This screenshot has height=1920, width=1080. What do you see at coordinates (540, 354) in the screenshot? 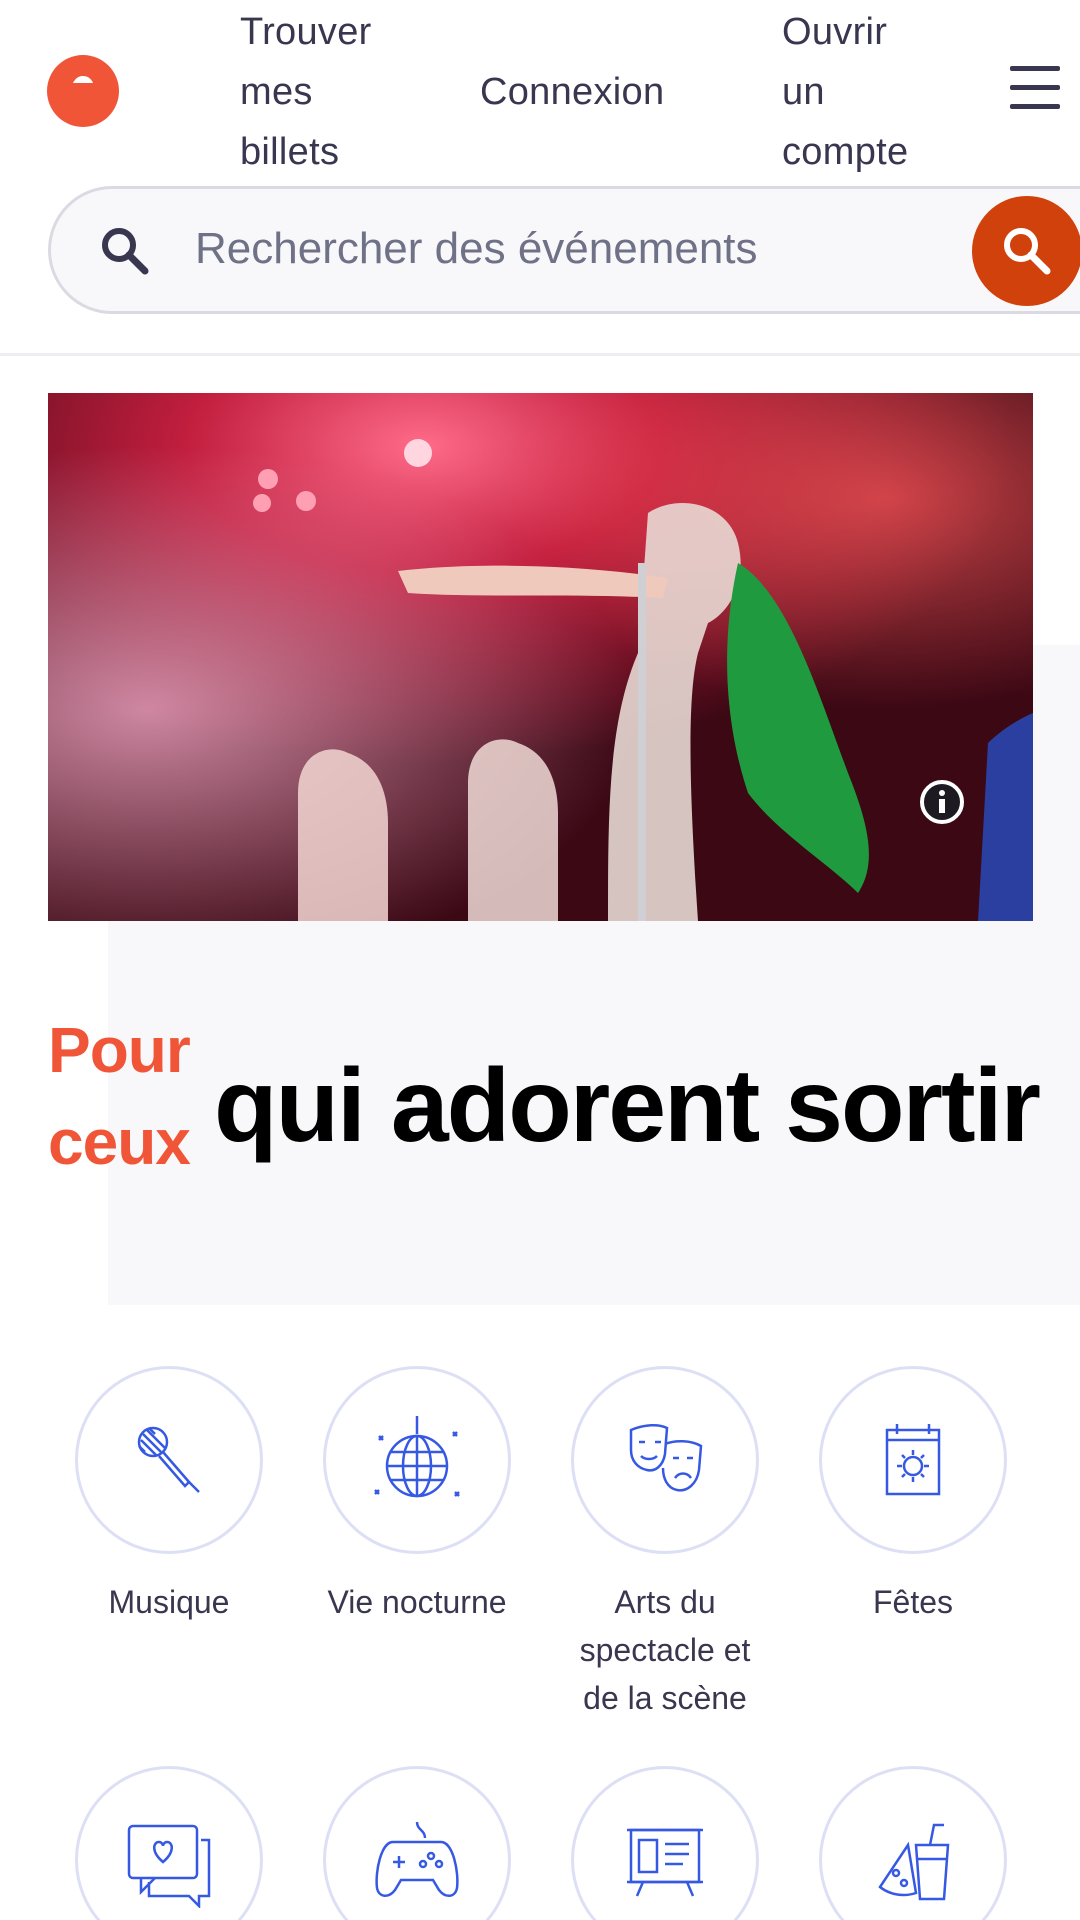
I see `header-divider` at bounding box center [540, 354].